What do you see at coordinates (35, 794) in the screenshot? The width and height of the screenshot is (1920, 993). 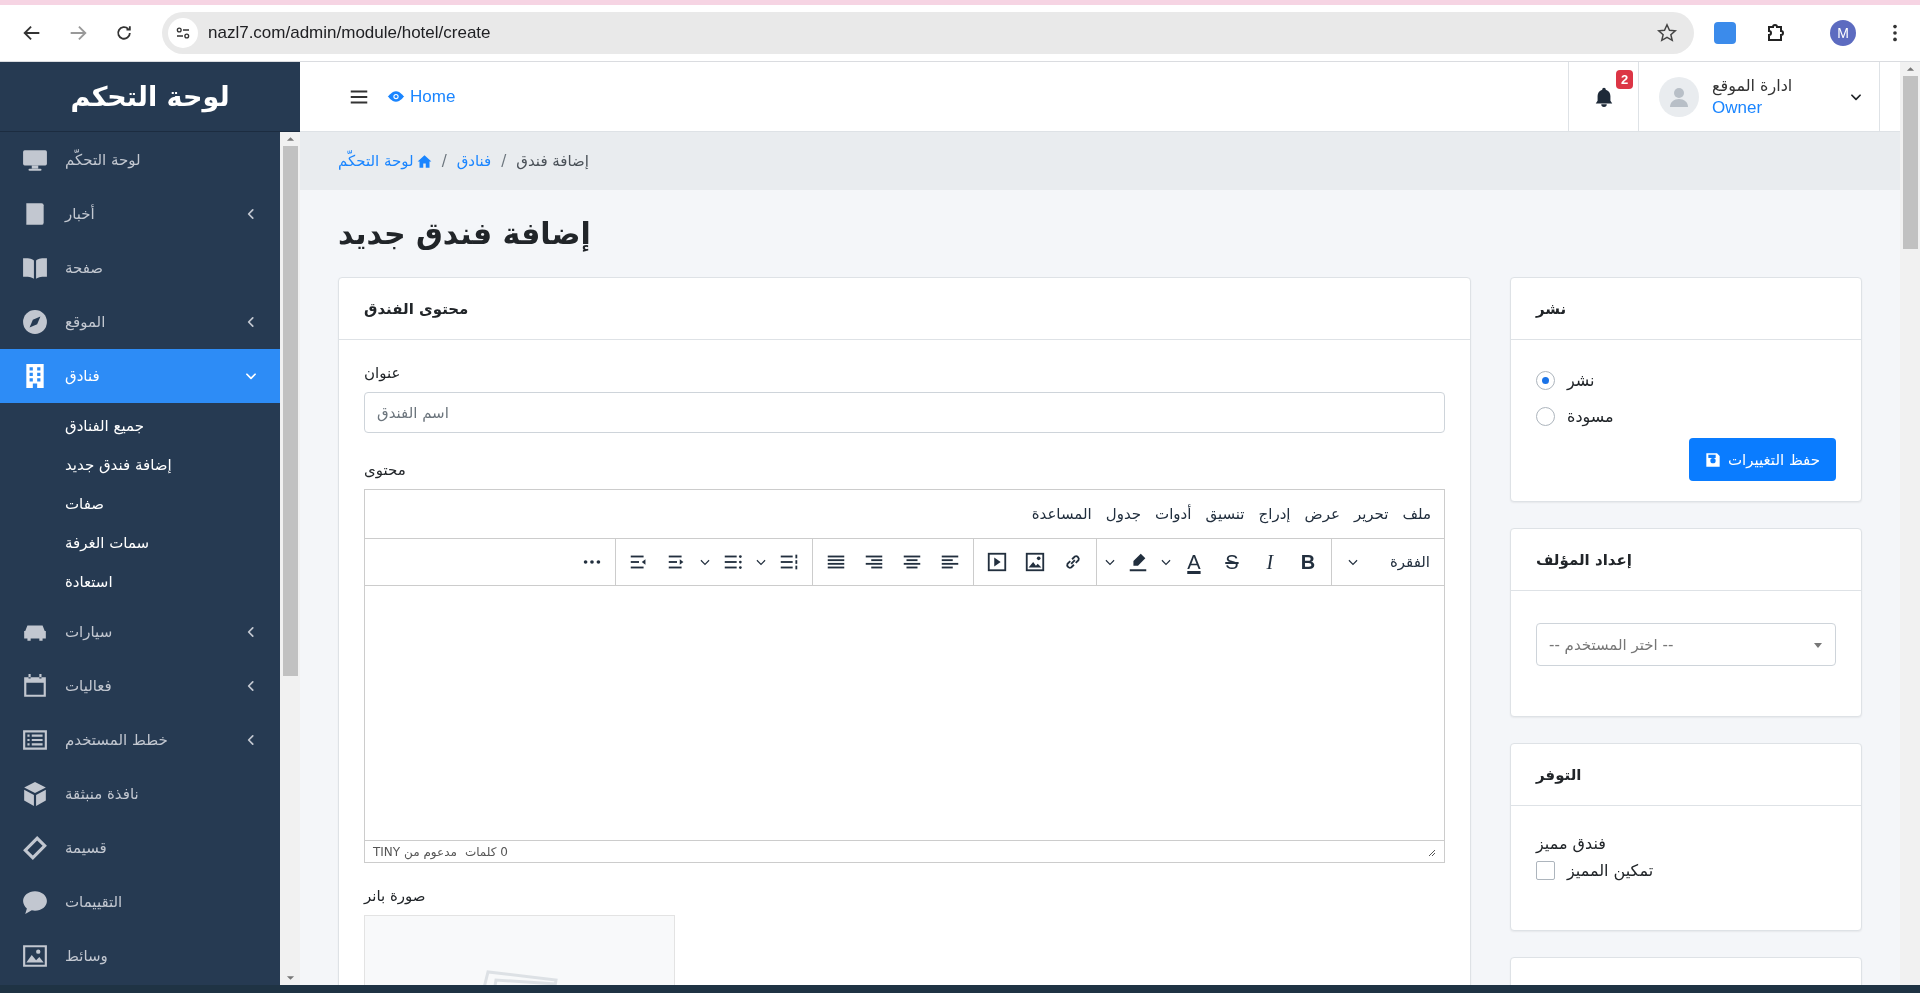 I see `cube-icon` at bounding box center [35, 794].